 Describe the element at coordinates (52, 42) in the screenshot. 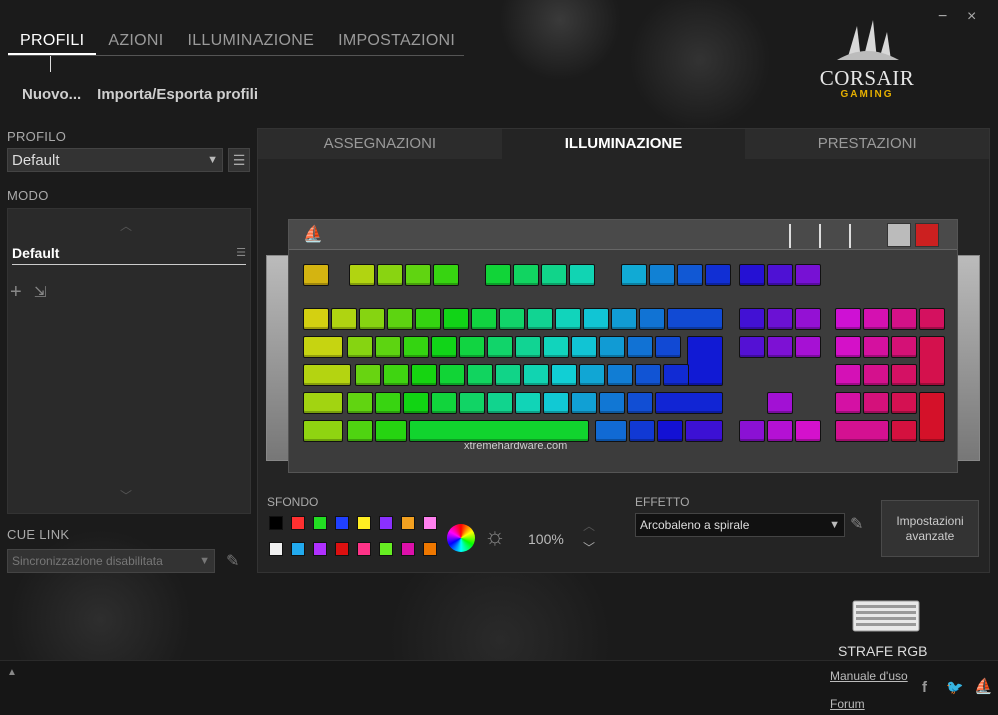

I see `nav-tab-profili: PROFILI` at that location.